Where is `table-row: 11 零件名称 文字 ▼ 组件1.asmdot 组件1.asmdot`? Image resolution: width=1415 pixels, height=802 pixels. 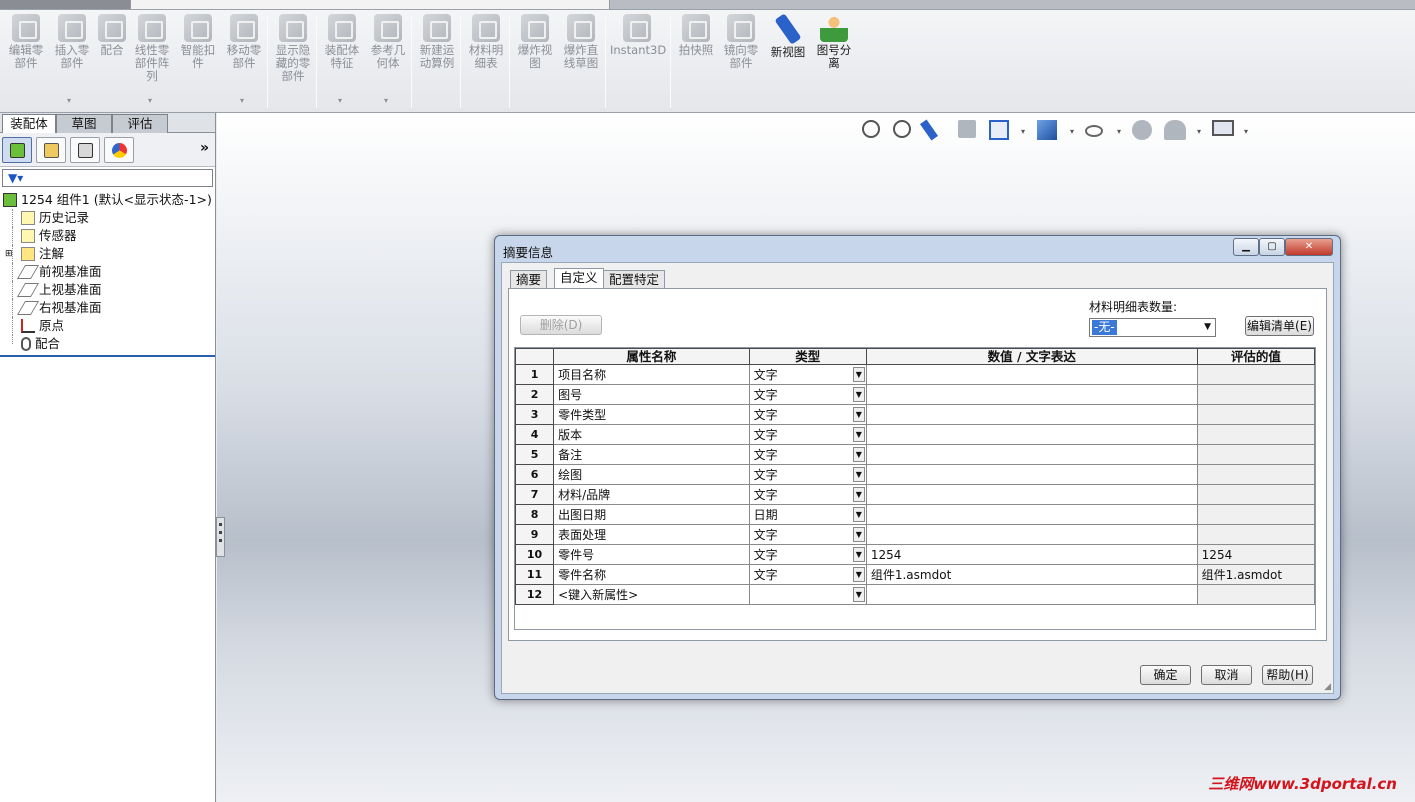 table-row: 11 零件名称 文字 ▼ 组件1.asmdot 组件1.asmdot is located at coordinates (915, 574).